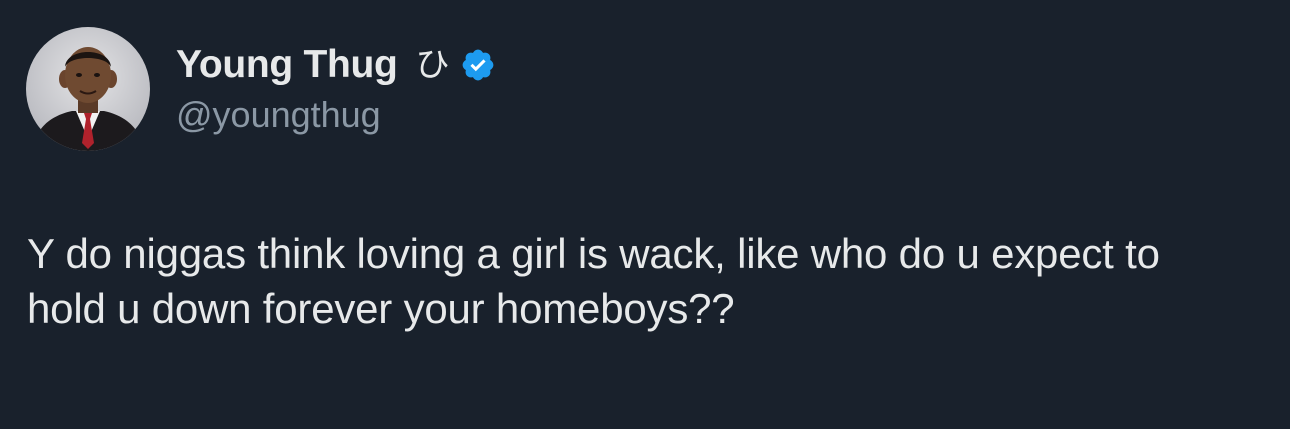 This screenshot has width=1290, height=429. I want to click on avatar-photo-icon, so click(88, 89).